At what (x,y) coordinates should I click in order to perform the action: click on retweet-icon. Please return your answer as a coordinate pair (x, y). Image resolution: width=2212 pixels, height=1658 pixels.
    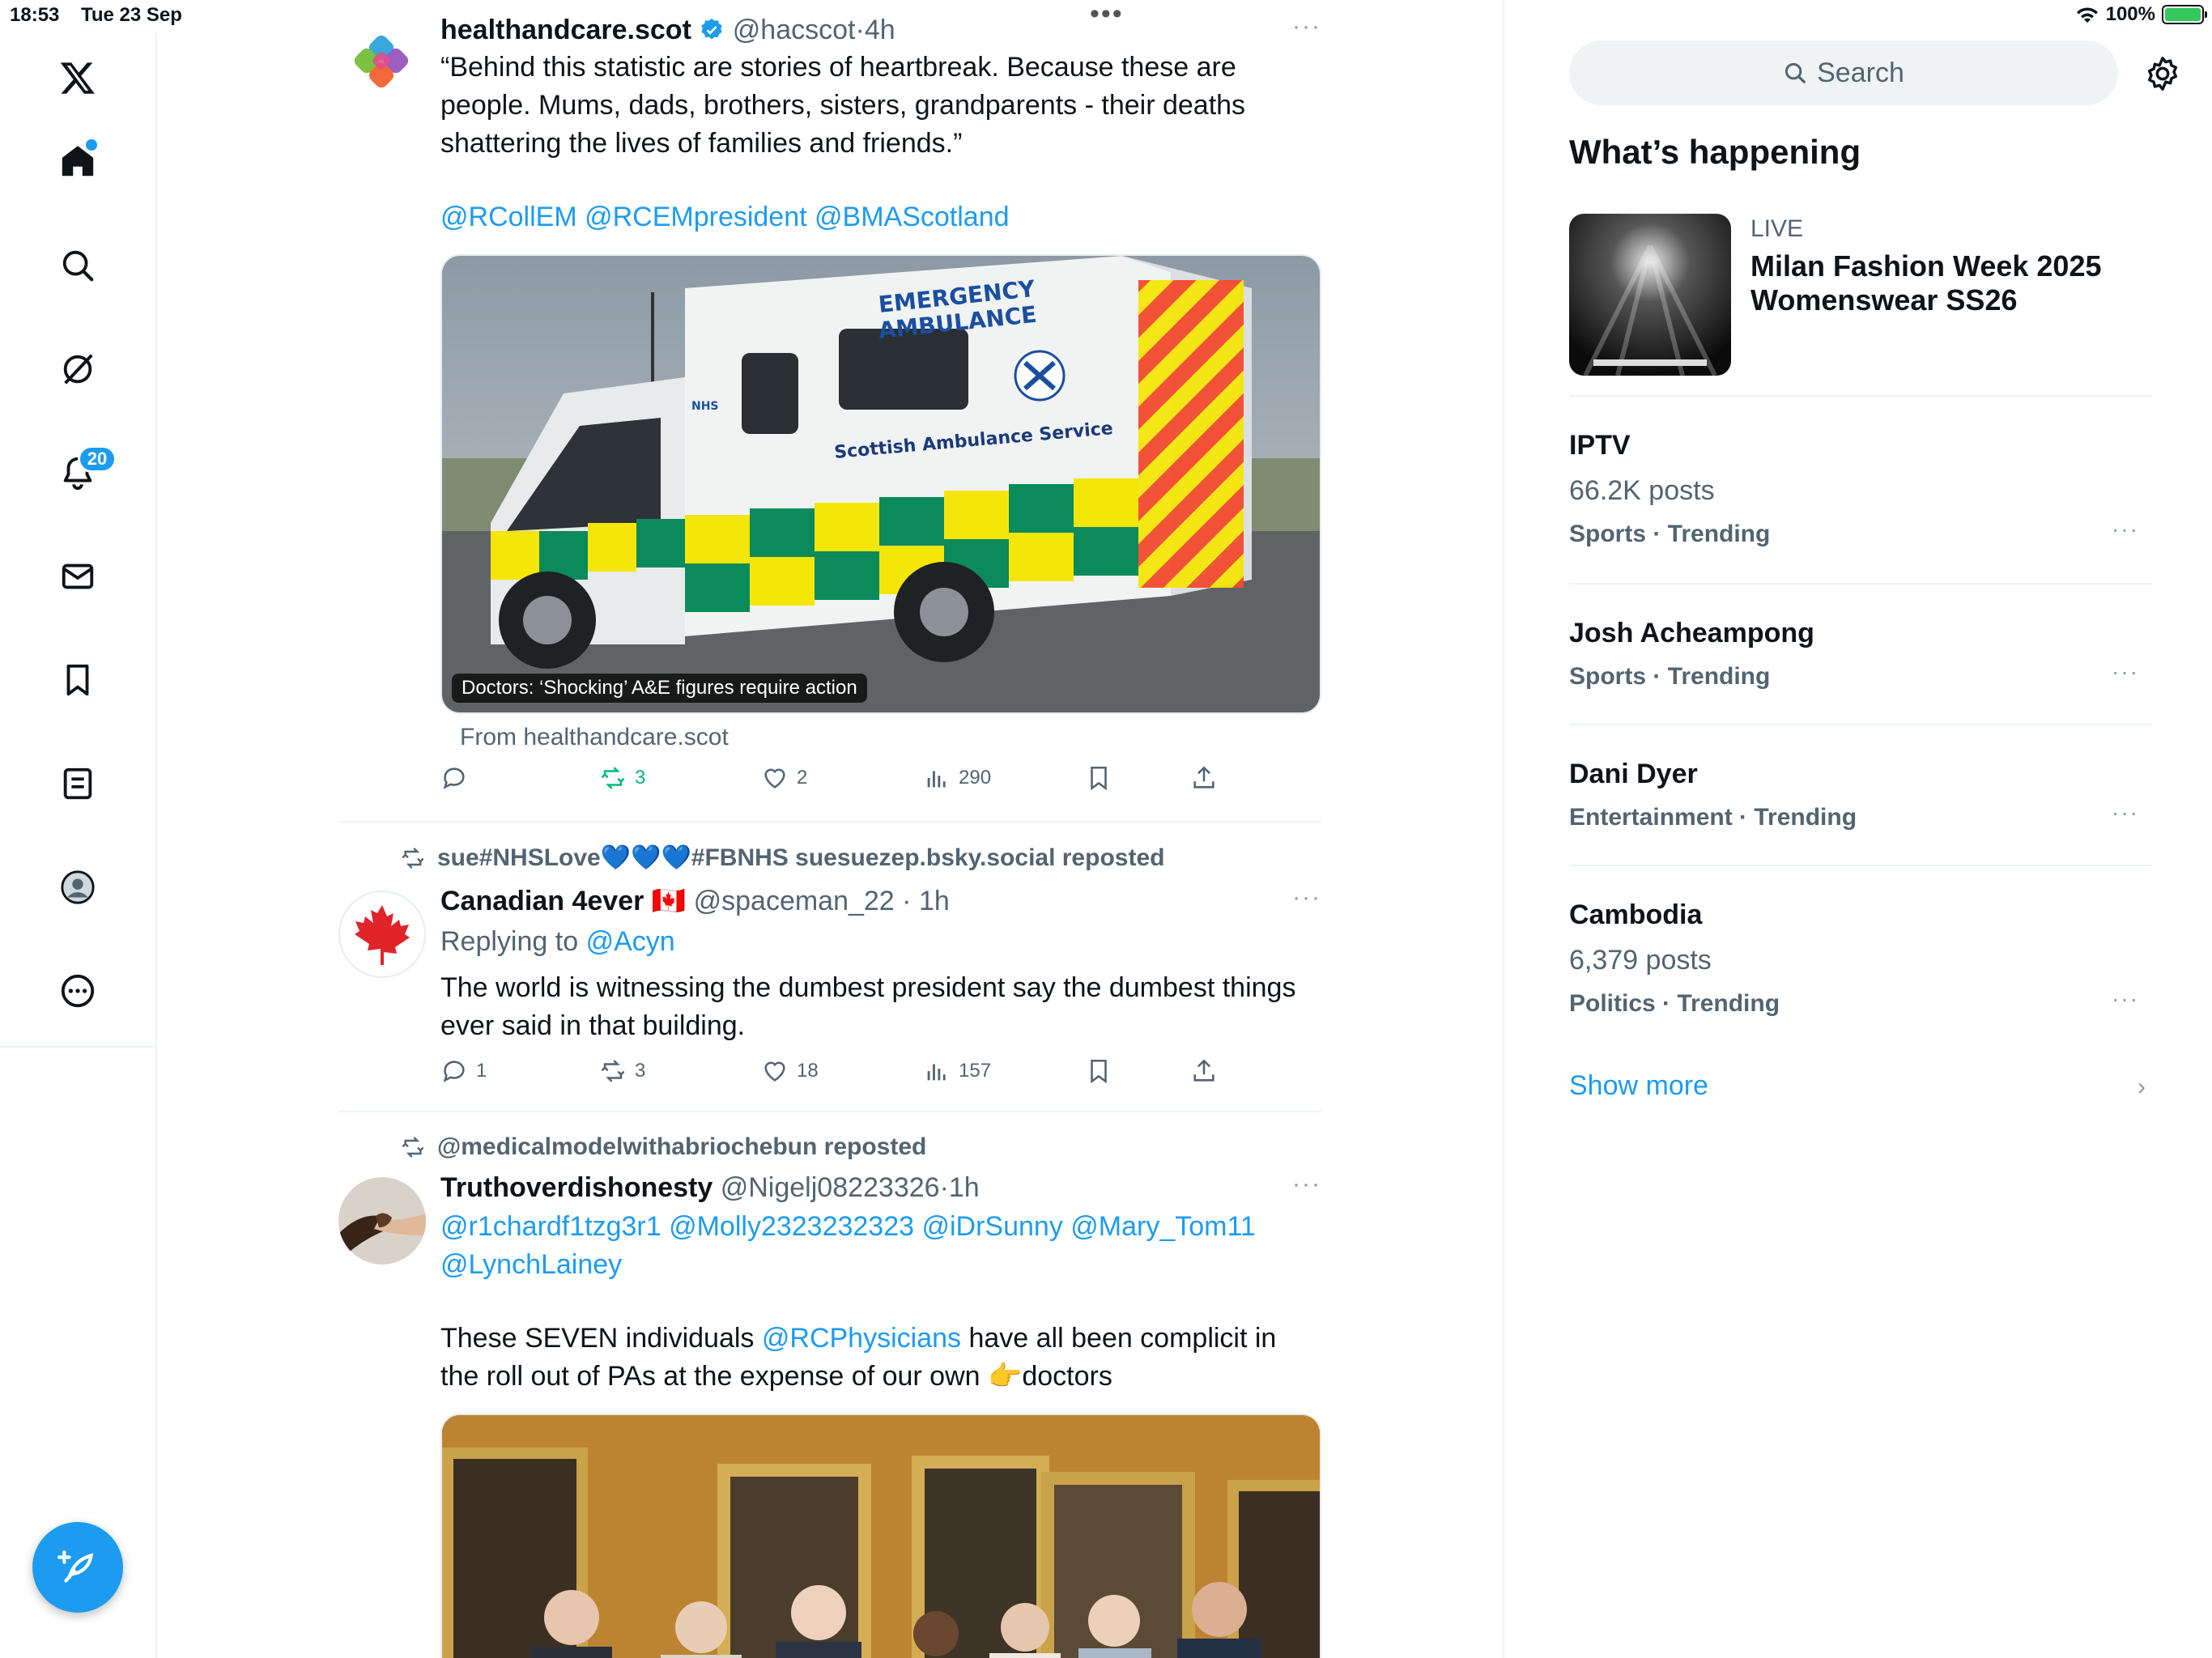
    Looking at the image, I should click on (613, 778).